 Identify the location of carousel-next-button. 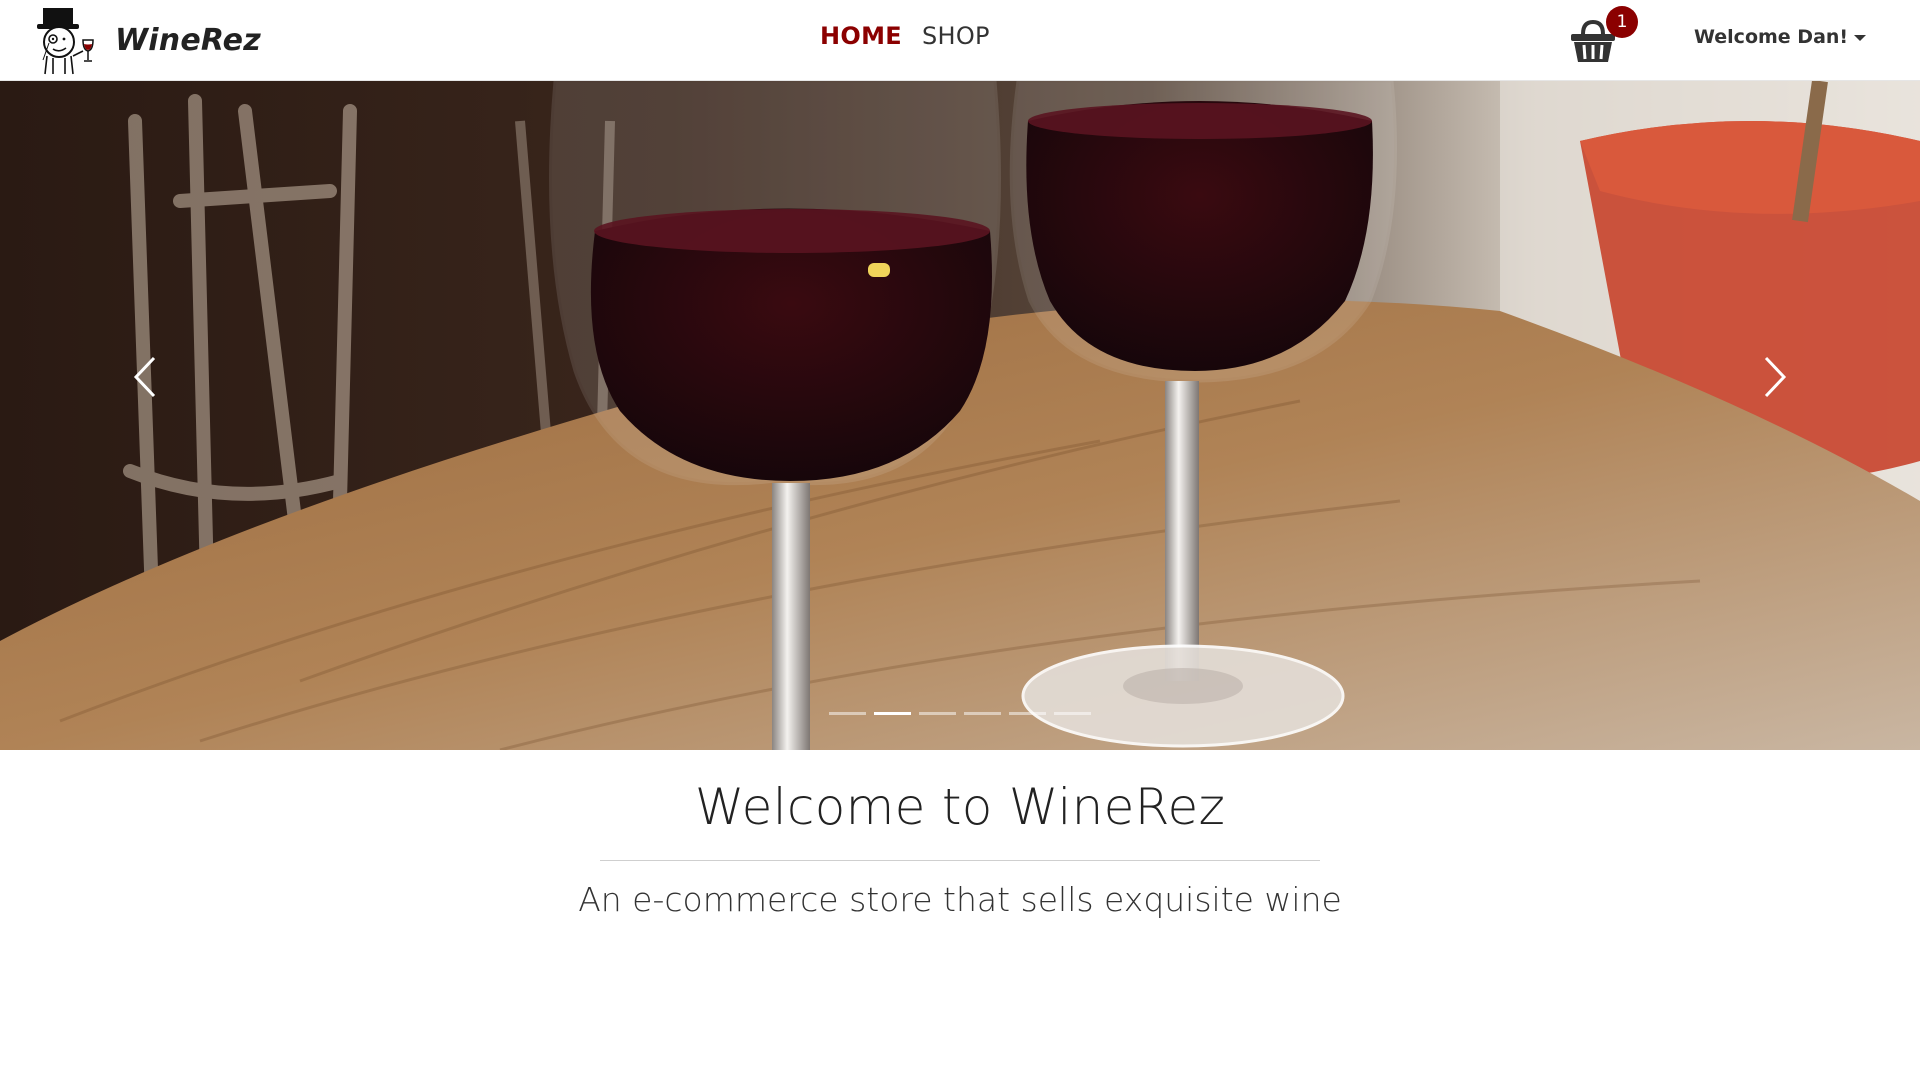
(1775, 415).